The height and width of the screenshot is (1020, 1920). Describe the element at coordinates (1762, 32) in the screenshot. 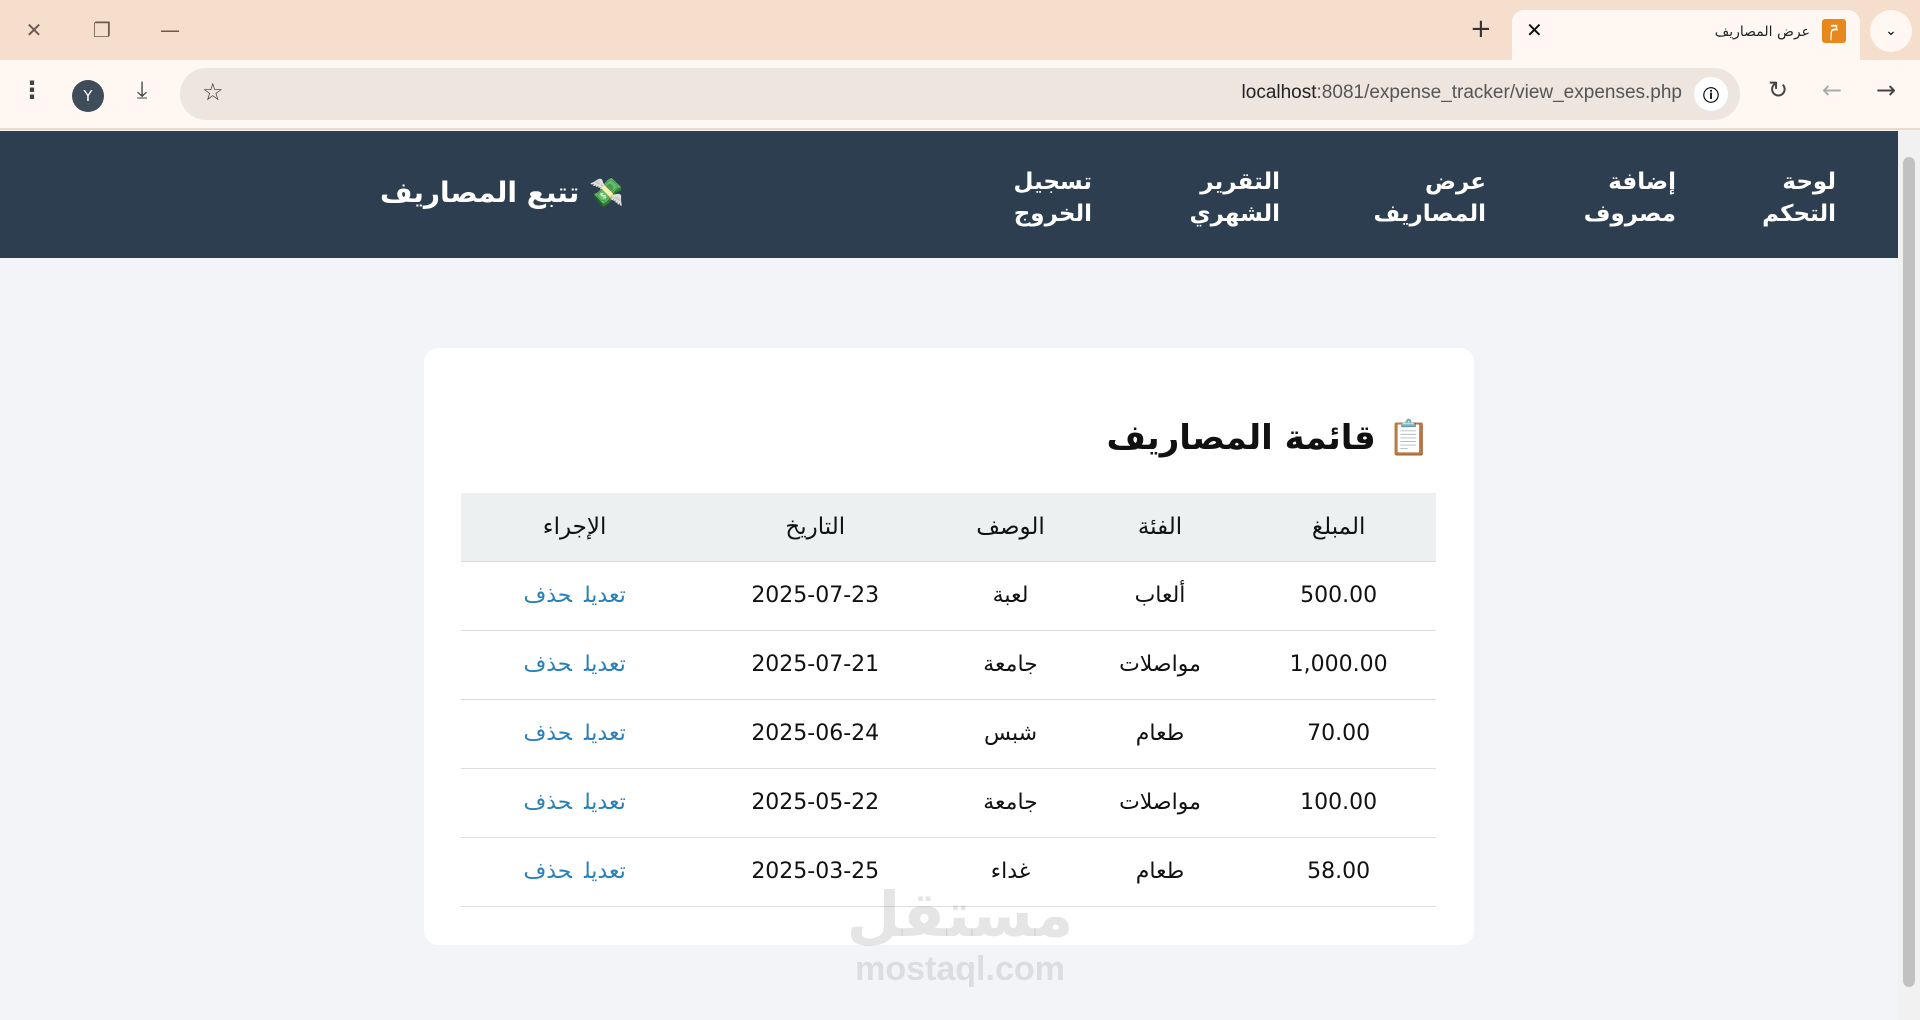

I see `tab-title: عرض المصاريف` at that location.